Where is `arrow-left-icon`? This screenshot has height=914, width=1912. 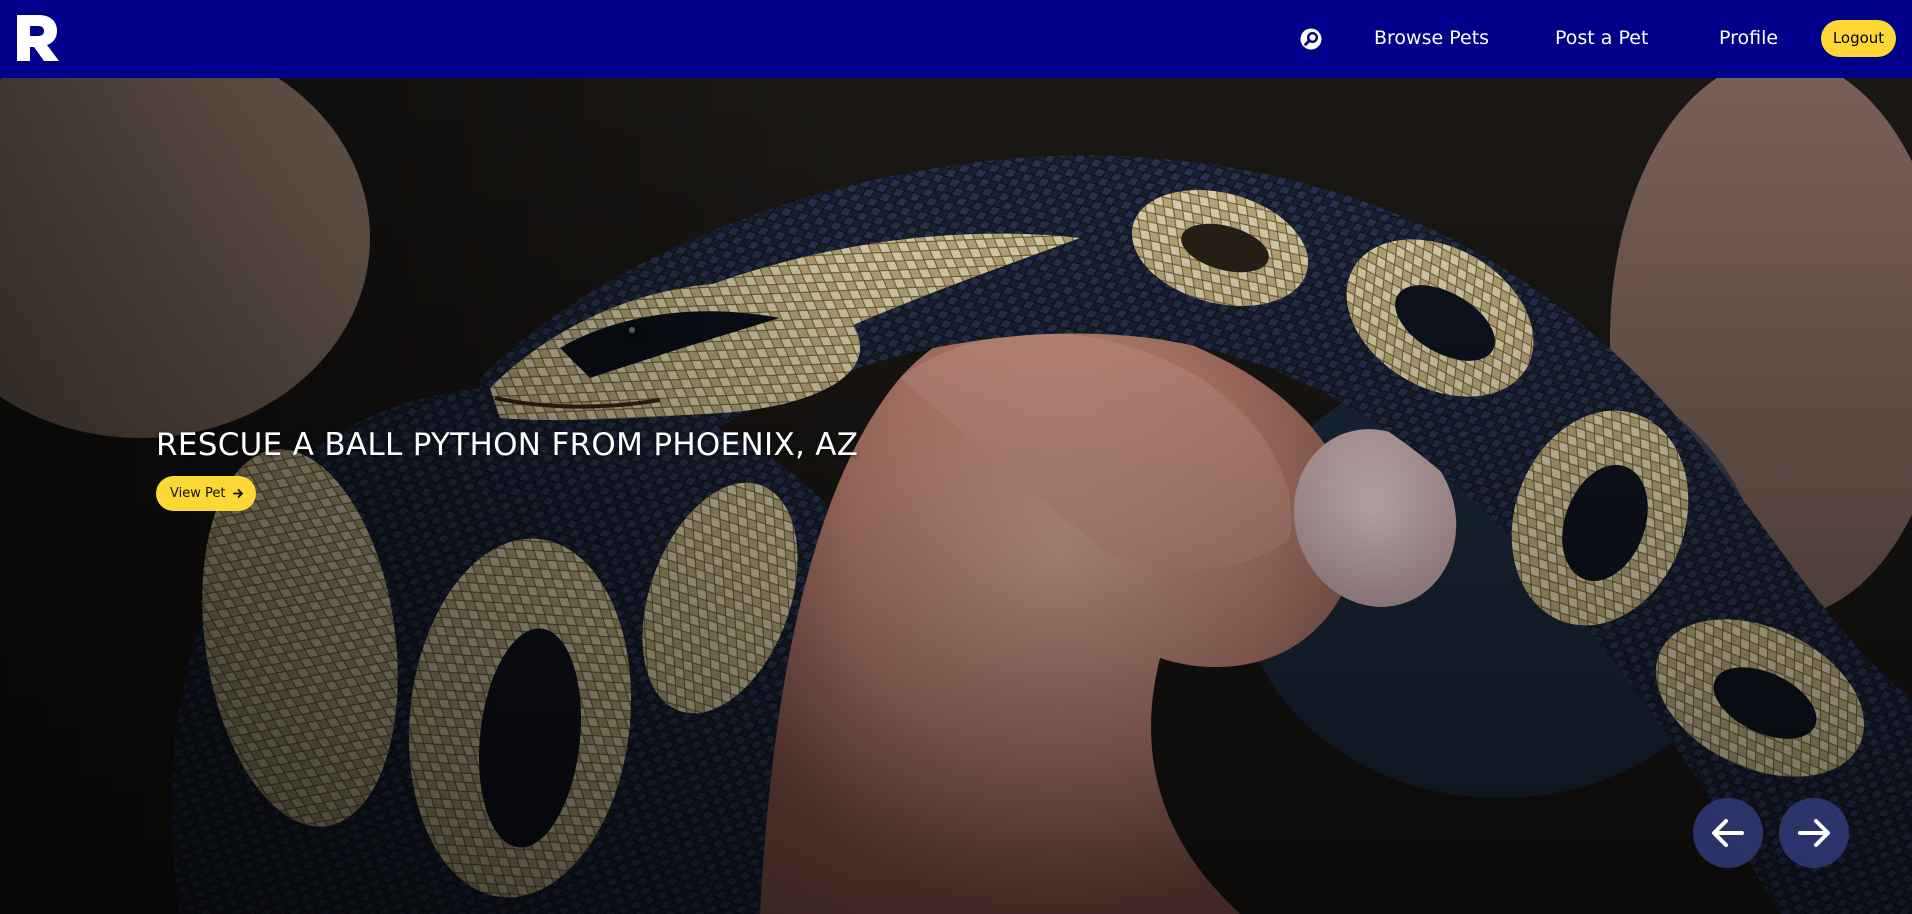 arrow-left-icon is located at coordinates (1728, 833).